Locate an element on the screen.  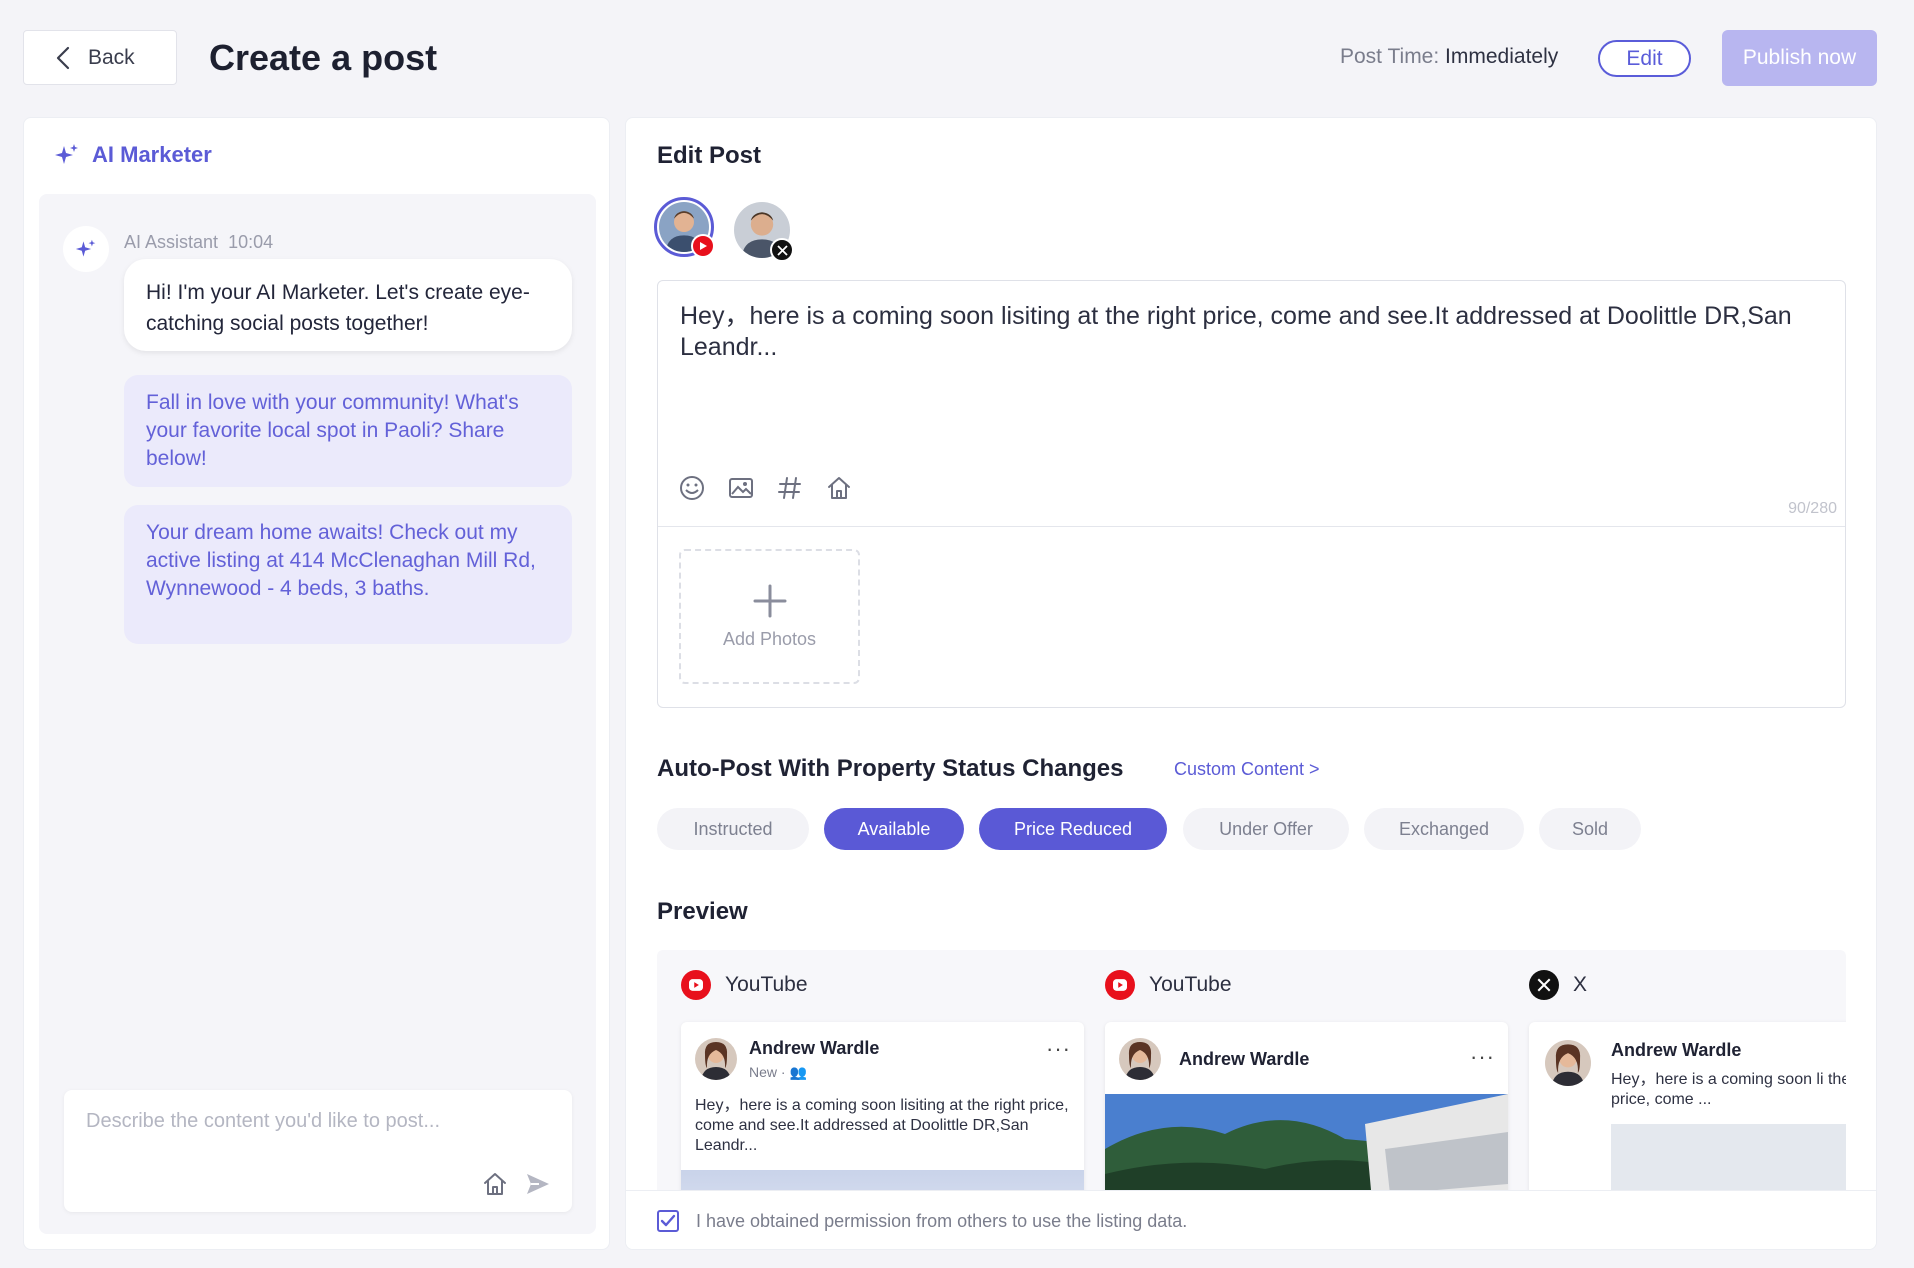
char-count: 90/280 is located at coordinates (1812, 508).